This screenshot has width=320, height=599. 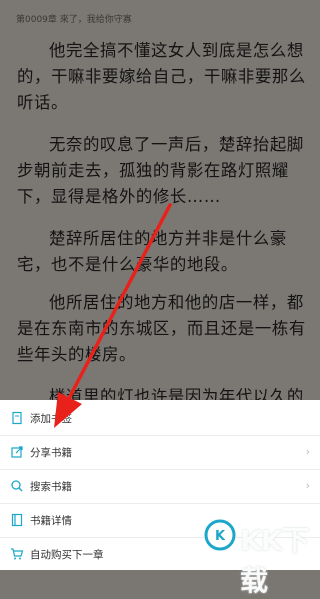 What do you see at coordinates (161, 76) in the screenshot?
I see `paragraph: 他完全搞不懂这女人到底是怎么想的，干嘛非要嫁给自己，干嘛非要那么听话。` at bounding box center [161, 76].